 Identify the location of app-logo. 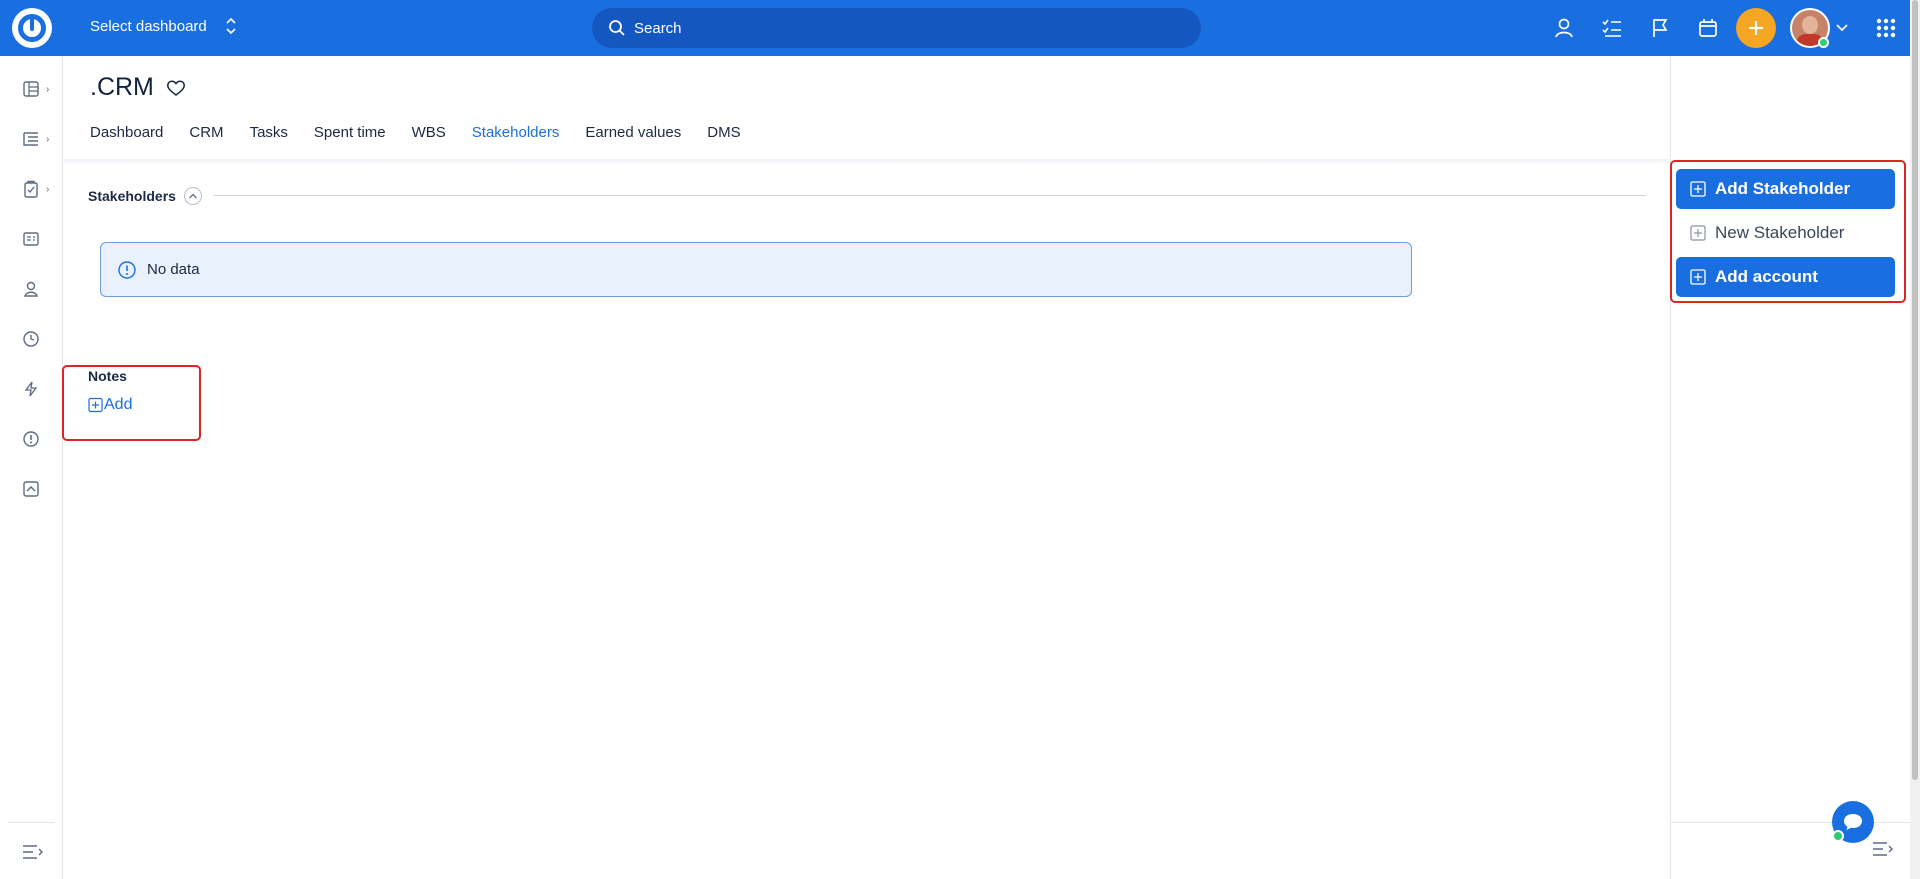
(32, 28).